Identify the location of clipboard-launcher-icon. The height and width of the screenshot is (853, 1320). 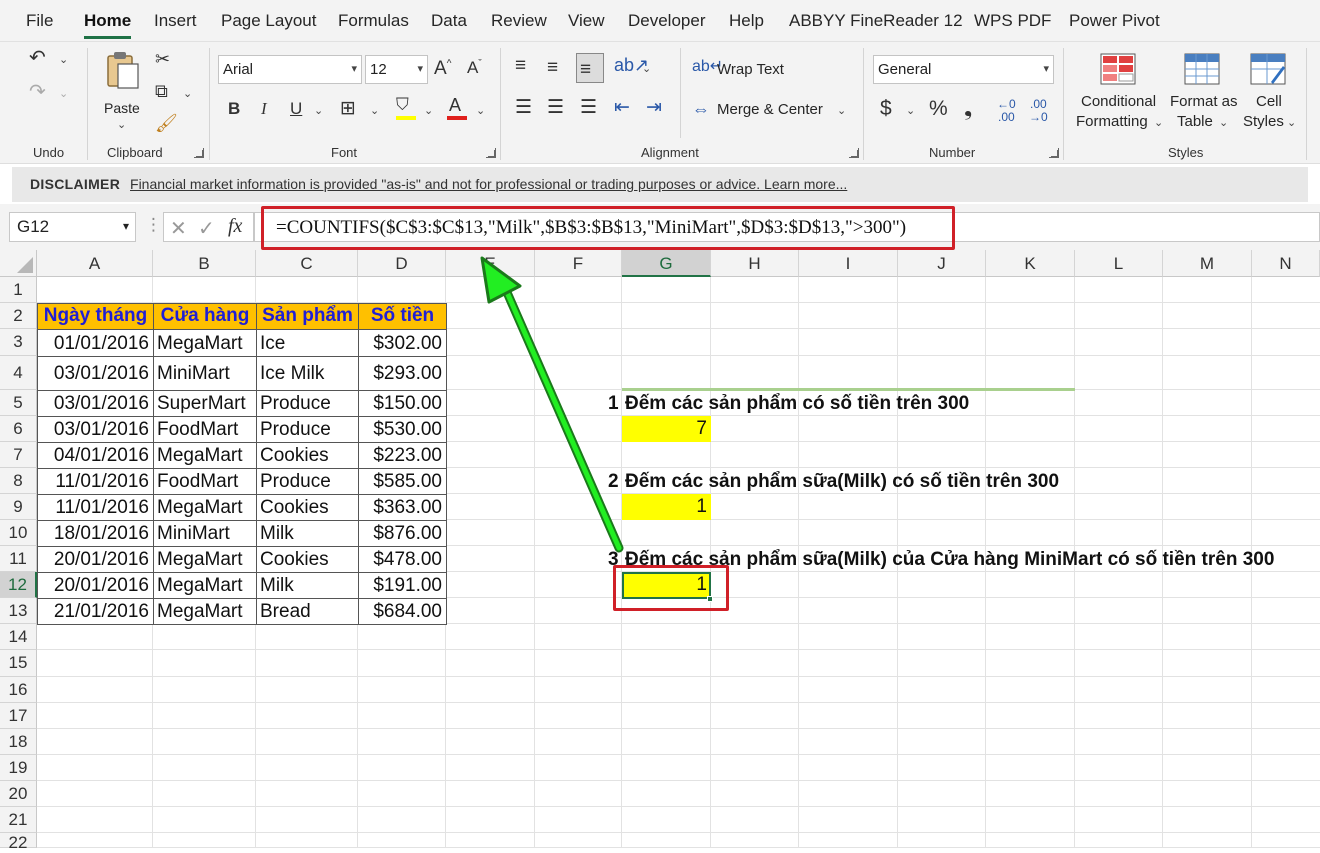
(199, 153).